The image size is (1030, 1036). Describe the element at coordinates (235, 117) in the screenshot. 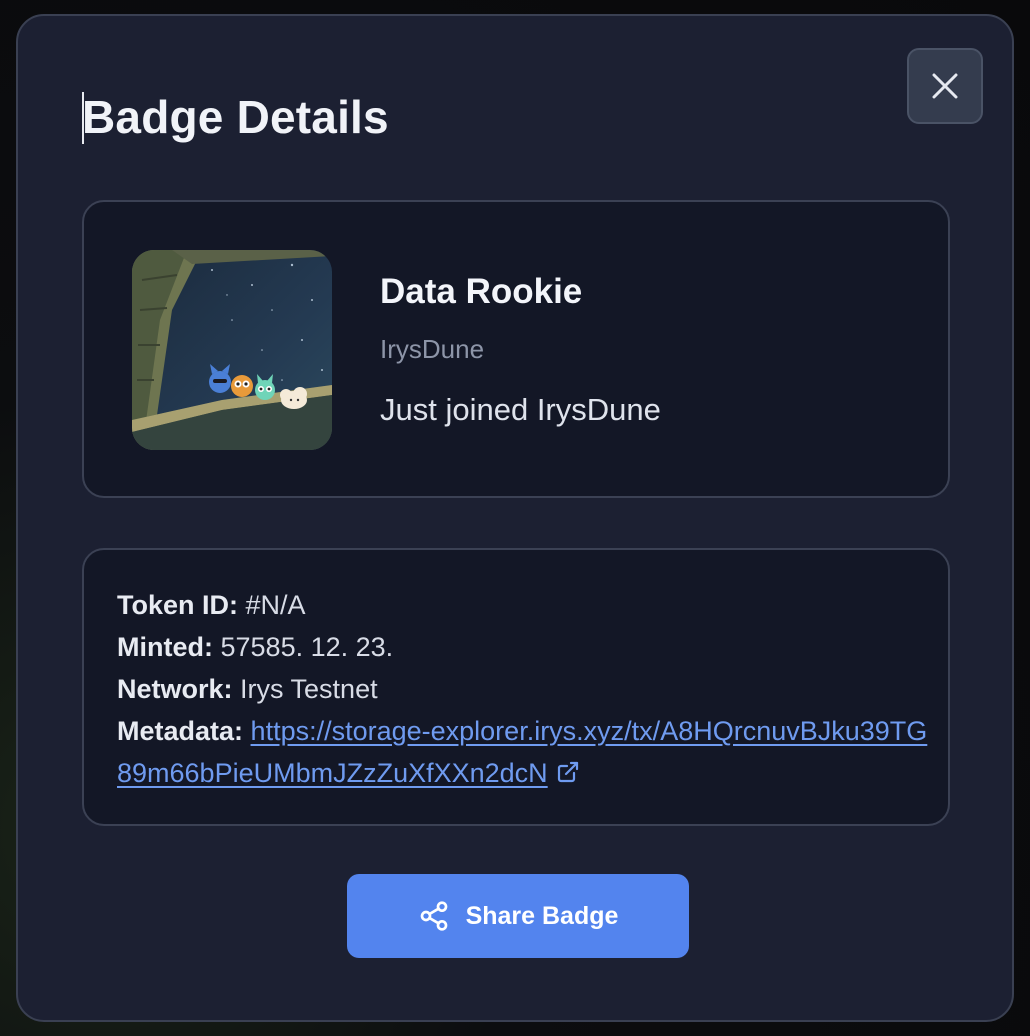

I see `modal-title: Badge Details` at that location.